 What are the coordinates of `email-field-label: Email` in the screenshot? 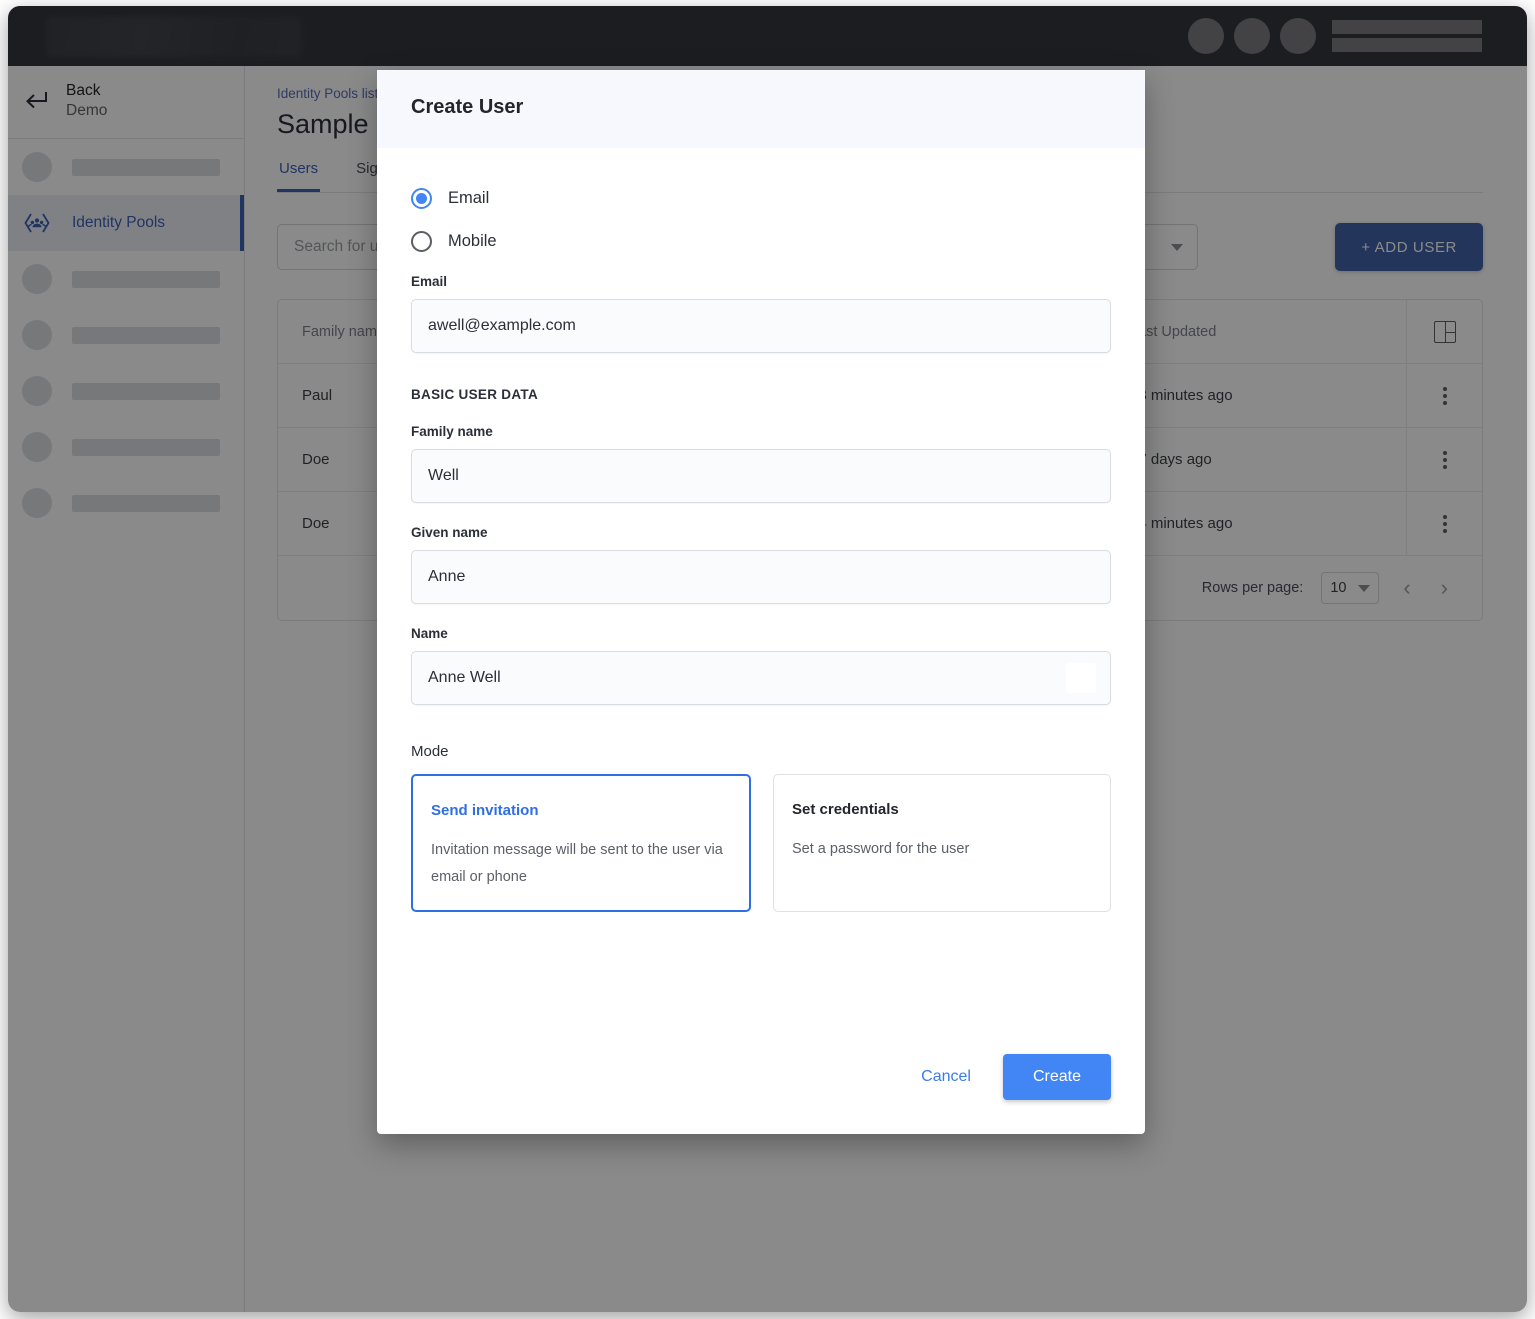 It's located at (429, 281).